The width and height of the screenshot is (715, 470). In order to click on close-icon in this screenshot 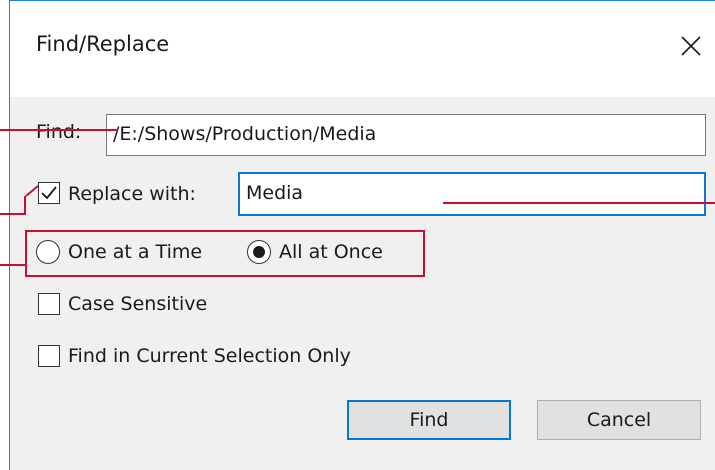, I will do `click(691, 46)`.